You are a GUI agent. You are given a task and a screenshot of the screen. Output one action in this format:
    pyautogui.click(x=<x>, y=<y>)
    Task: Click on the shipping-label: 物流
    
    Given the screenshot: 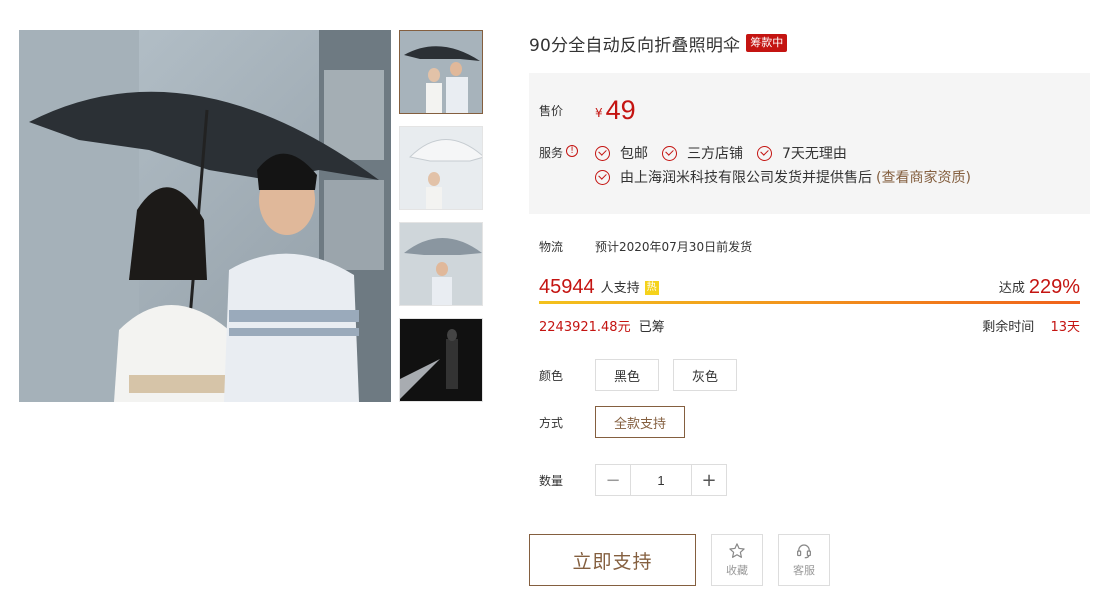 What is the action you would take?
    pyautogui.click(x=551, y=246)
    